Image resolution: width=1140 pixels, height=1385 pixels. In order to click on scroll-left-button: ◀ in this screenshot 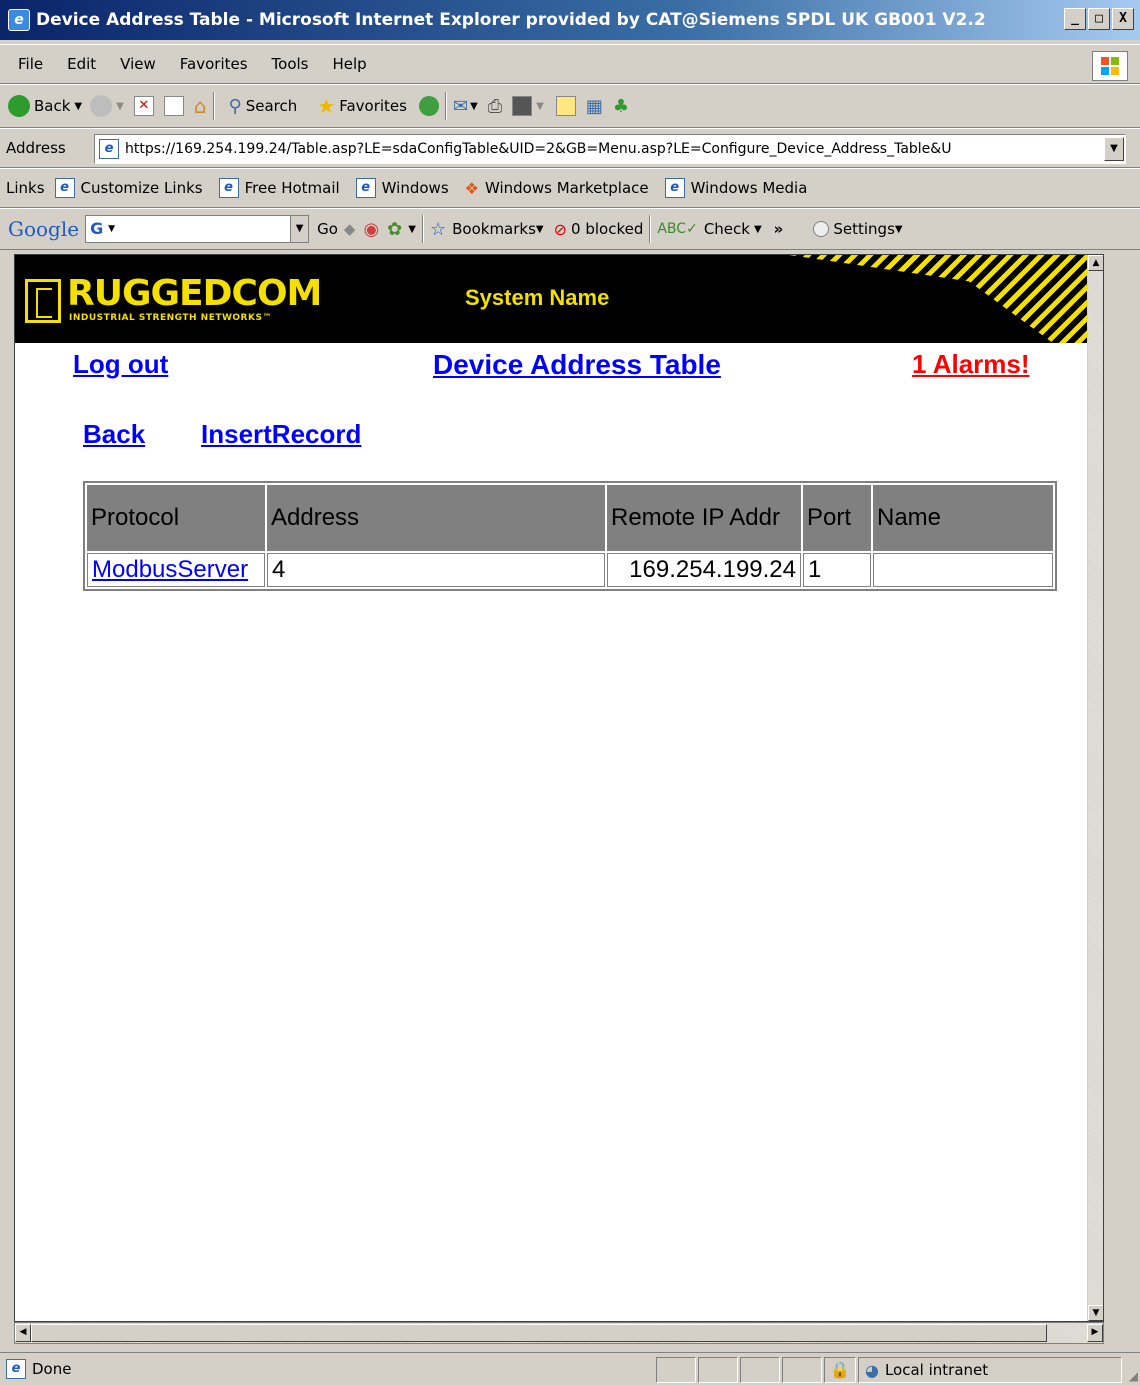, I will do `click(23, 1333)`.